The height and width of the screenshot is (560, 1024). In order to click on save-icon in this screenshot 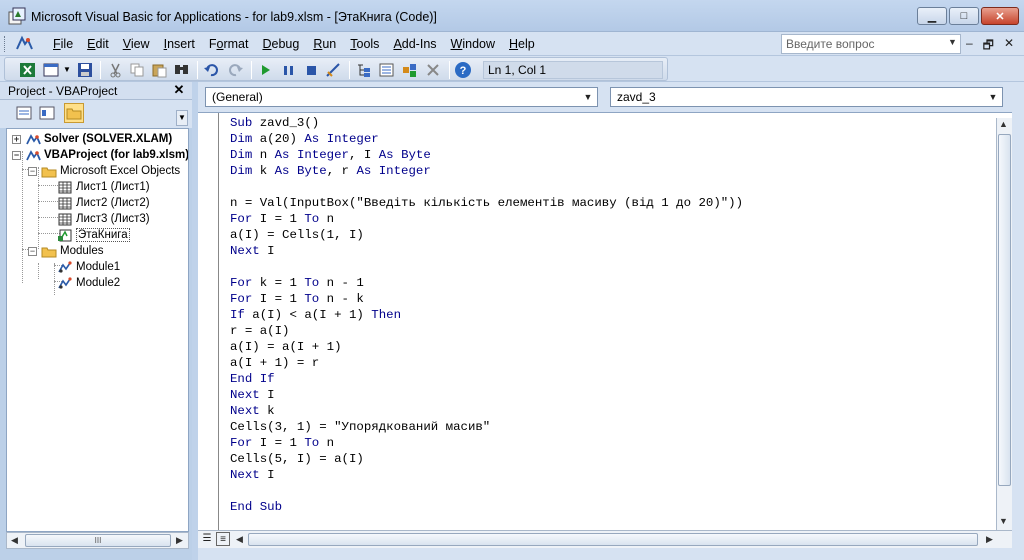, I will do `click(85, 70)`.